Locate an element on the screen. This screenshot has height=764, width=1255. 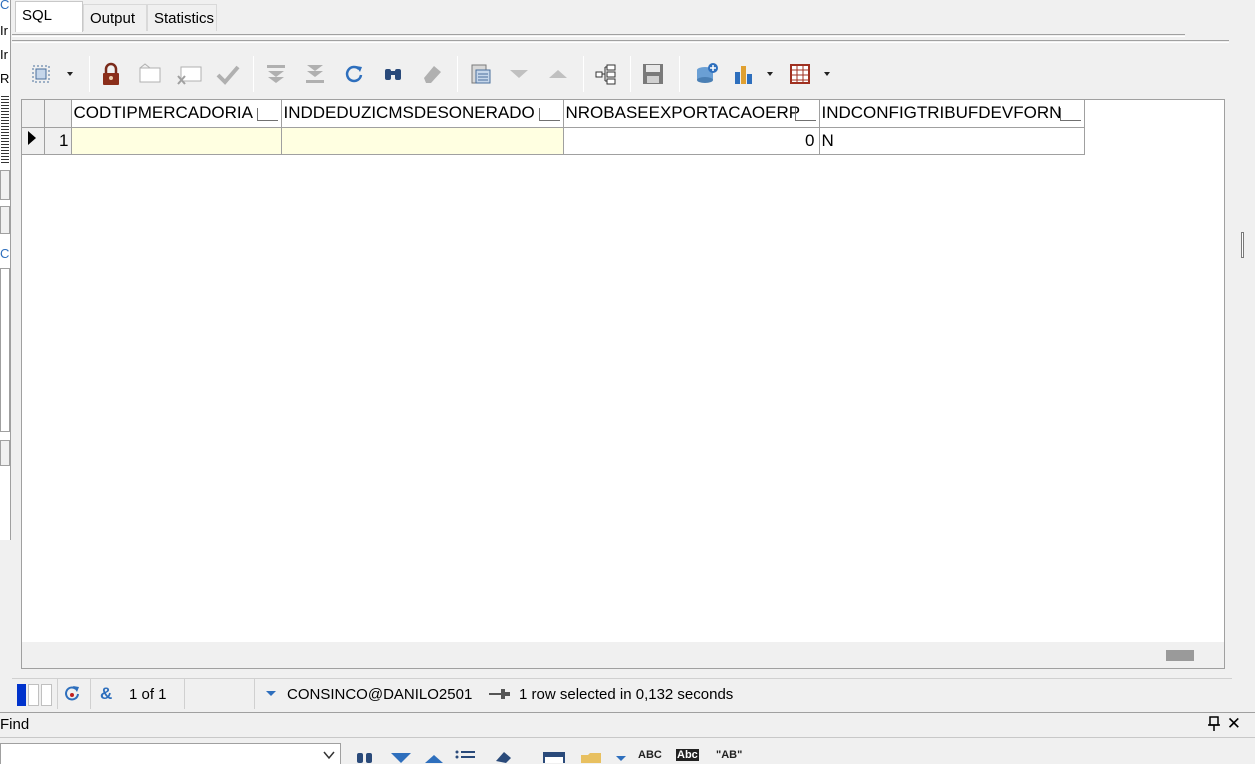
export-data-button is located at coordinates (707, 74).